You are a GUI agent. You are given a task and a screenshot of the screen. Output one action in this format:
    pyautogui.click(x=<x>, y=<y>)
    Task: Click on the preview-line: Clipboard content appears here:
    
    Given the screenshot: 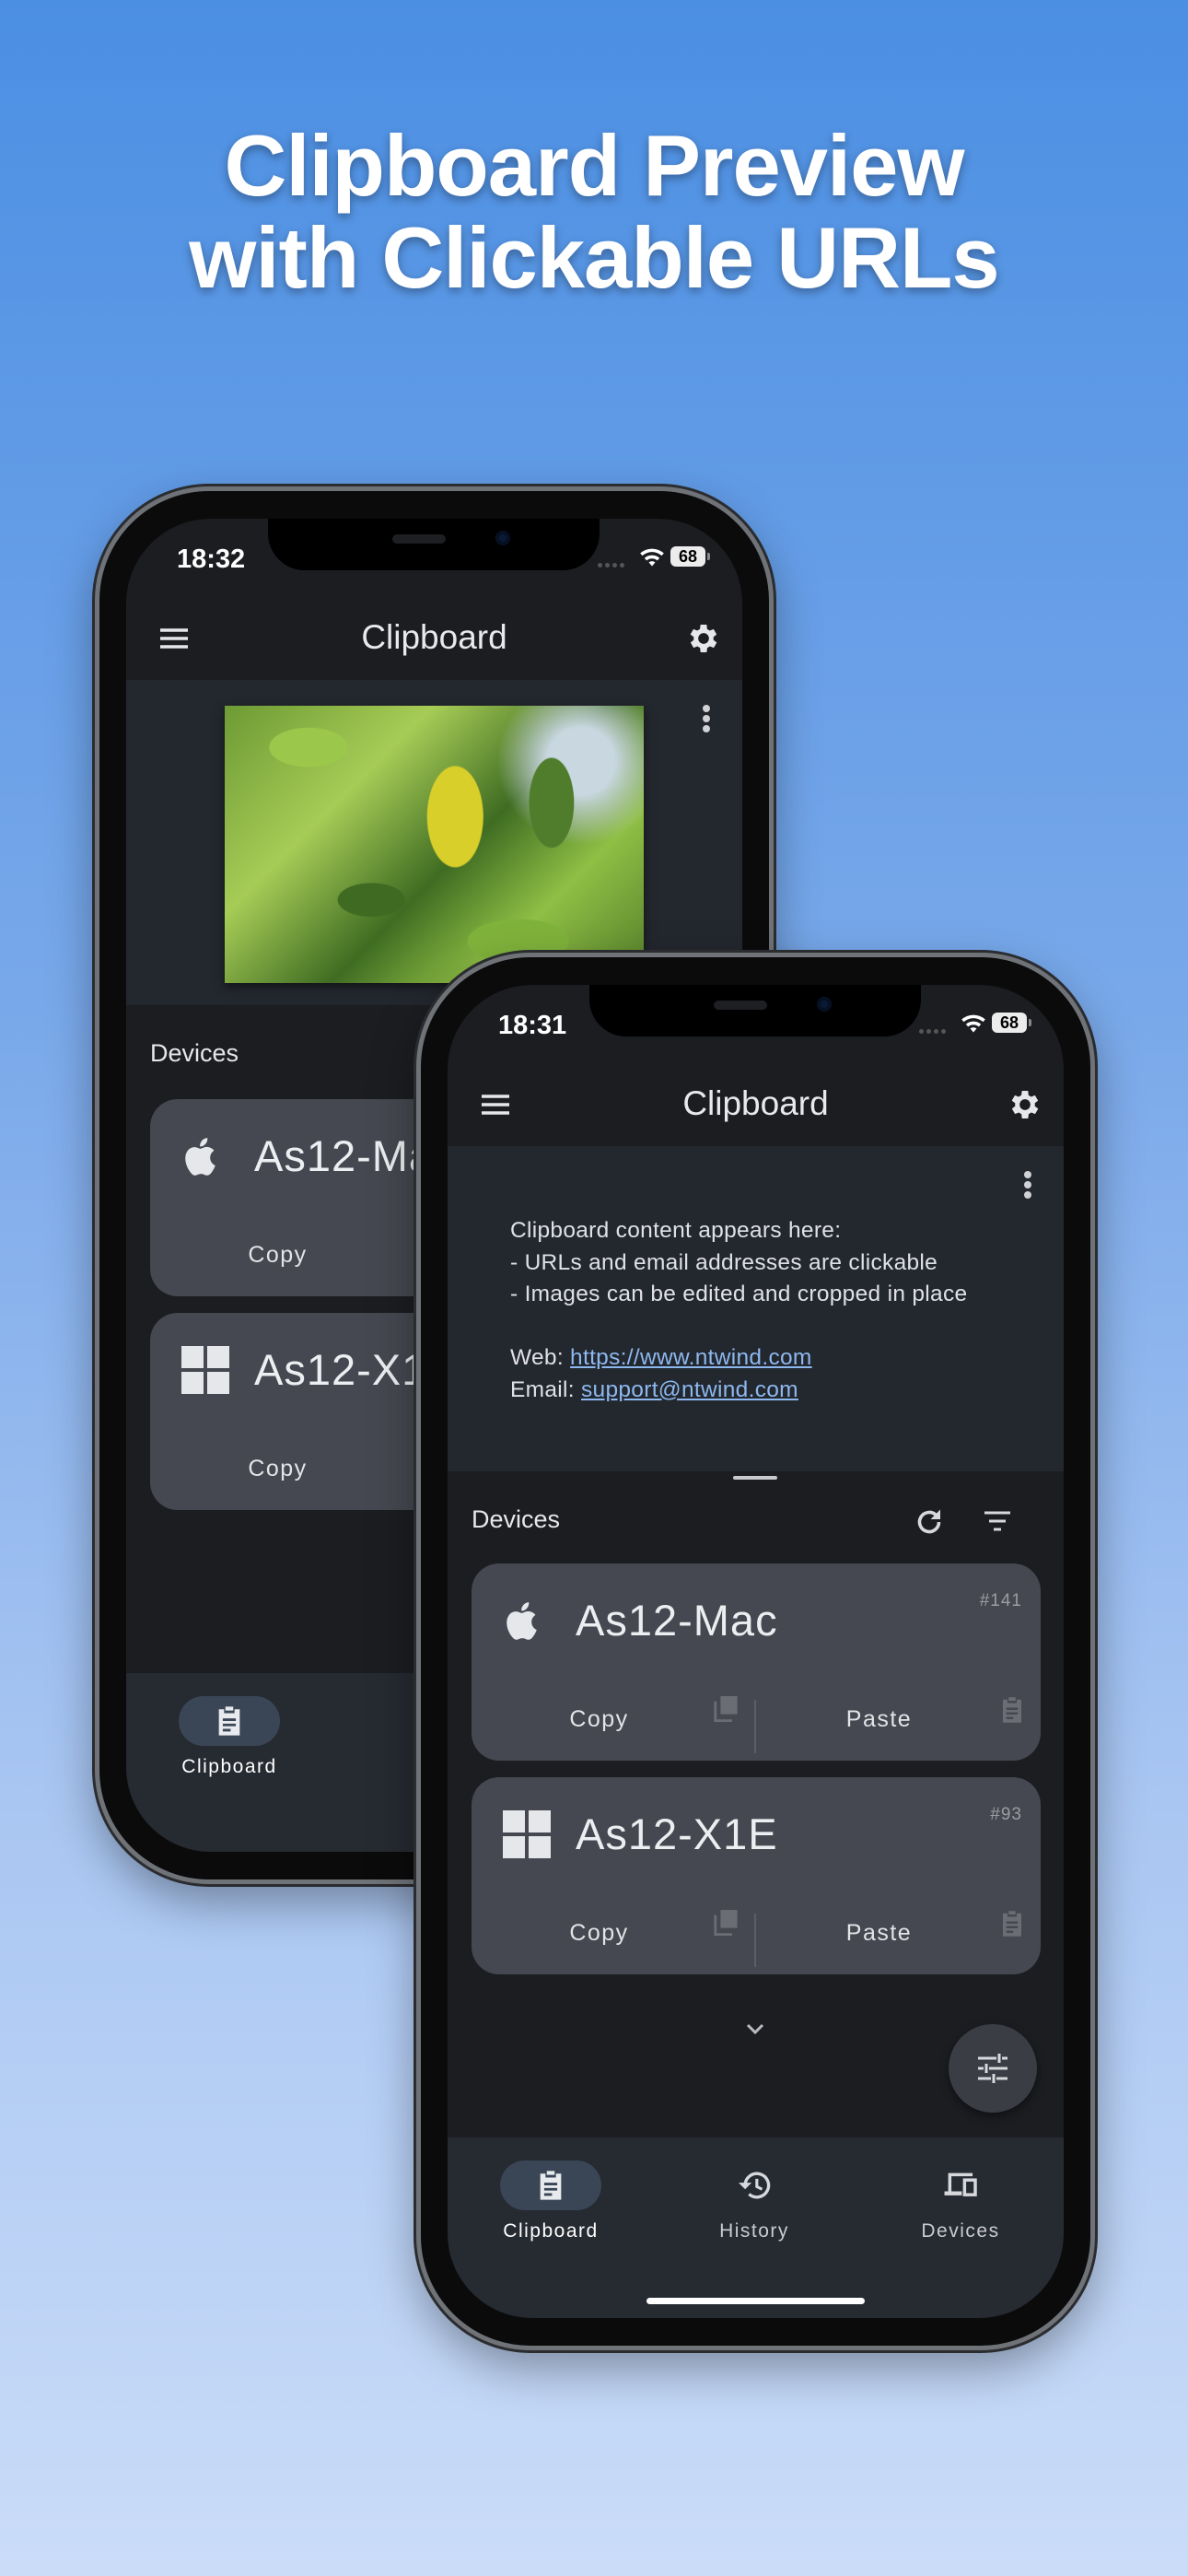 What is the action you would take?
    pyautogui.click(x=676, y=1230)
    